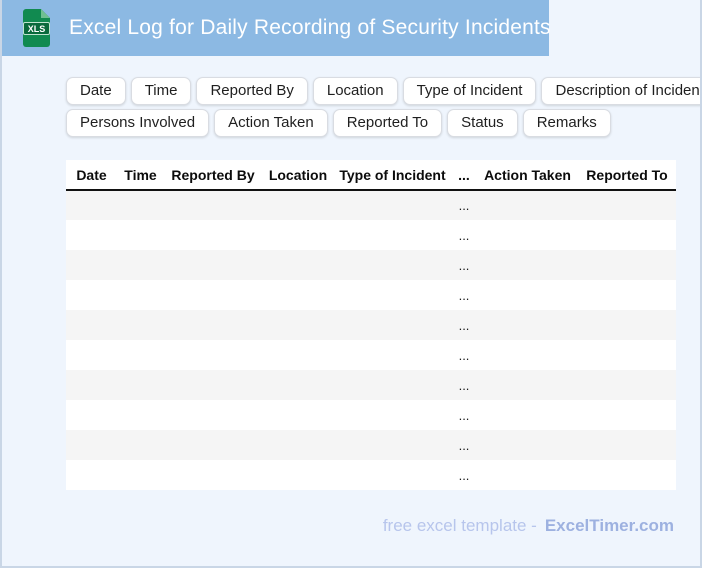 This screenshot has height=568, width=702. I want to click on table-header-cell: Action Taken, so click(527, 175).